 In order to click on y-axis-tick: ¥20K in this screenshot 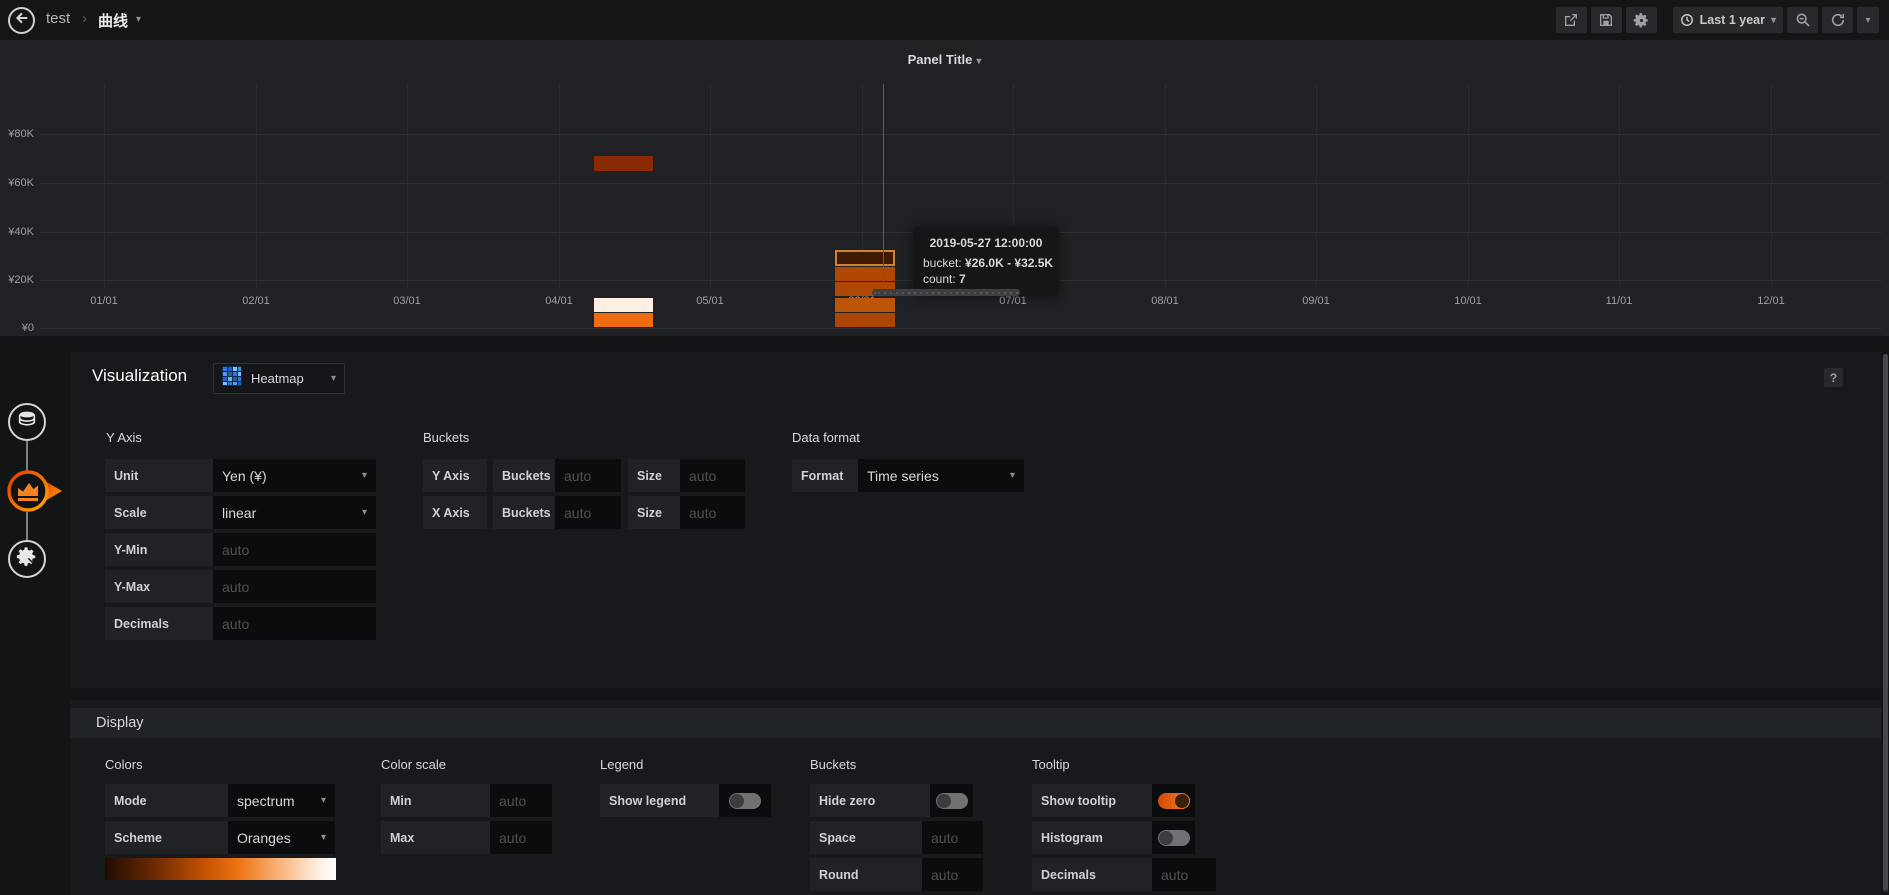, I will do `click(21, 280)`.